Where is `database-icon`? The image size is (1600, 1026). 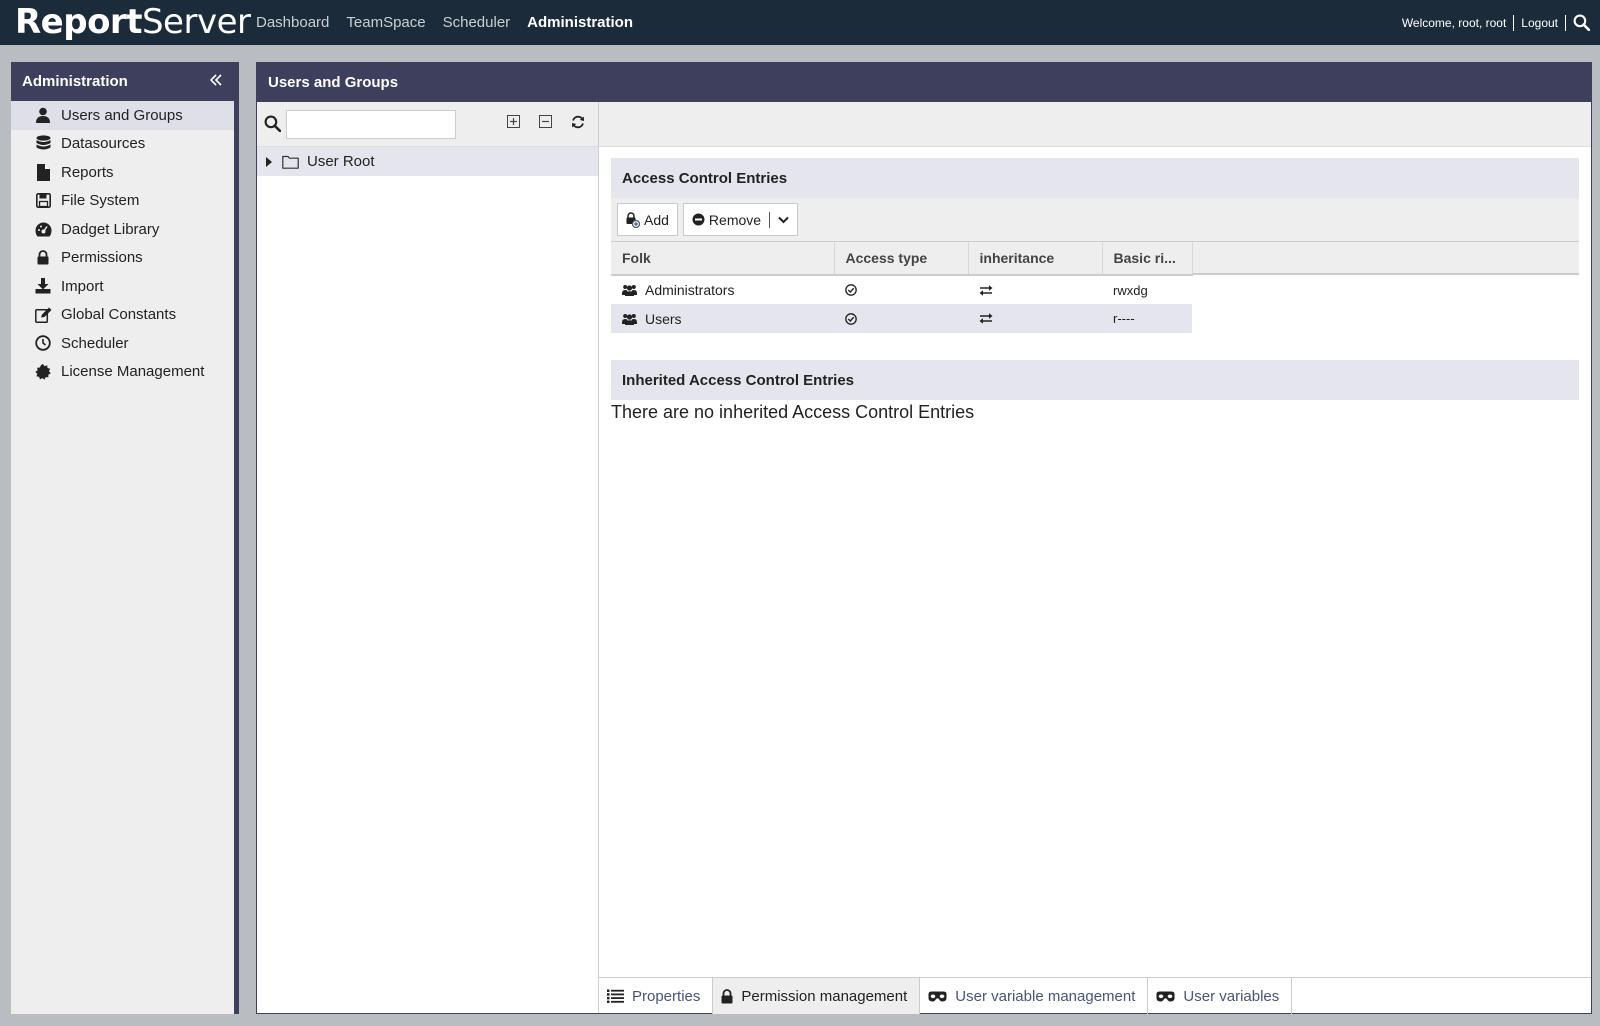
database-icon is located at coordinates (43, 144).